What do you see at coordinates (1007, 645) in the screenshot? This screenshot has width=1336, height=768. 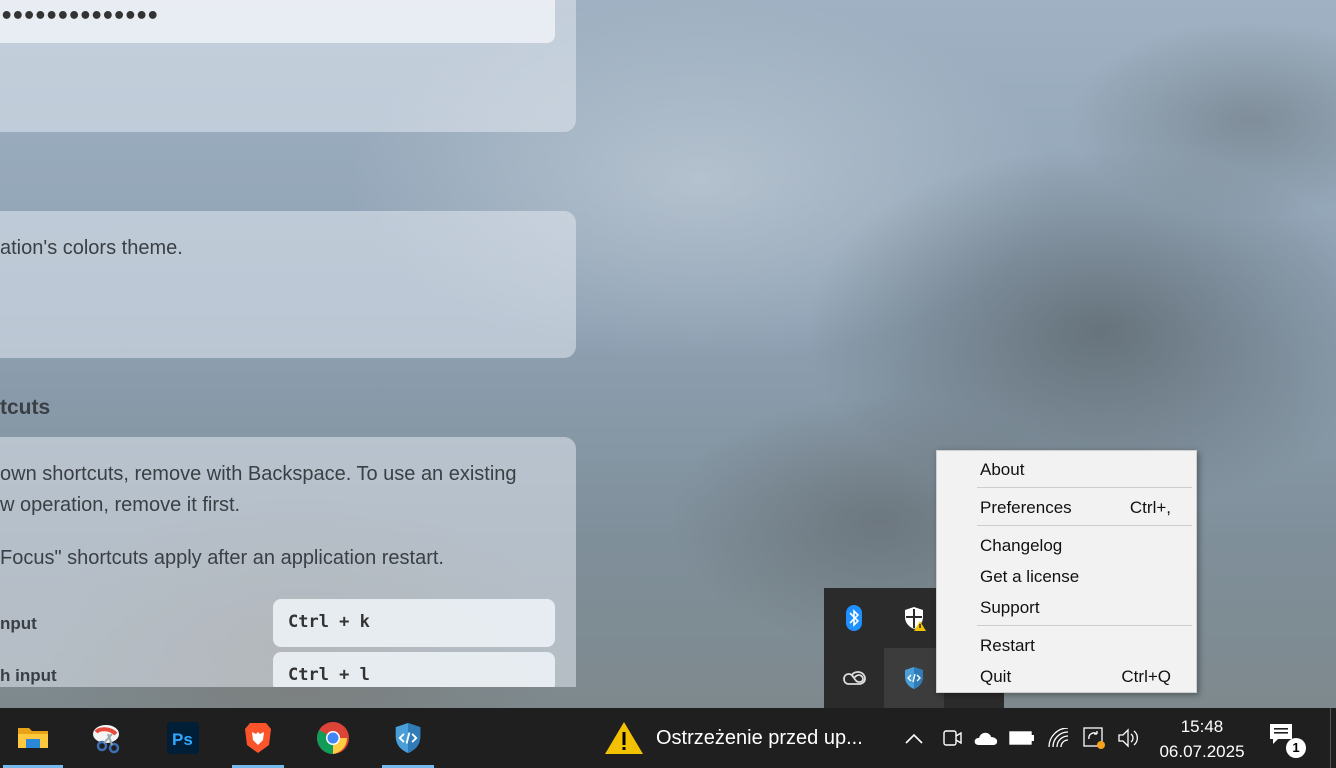 I see `menu-item-label: Restart` at bounding box center [1007, 645].